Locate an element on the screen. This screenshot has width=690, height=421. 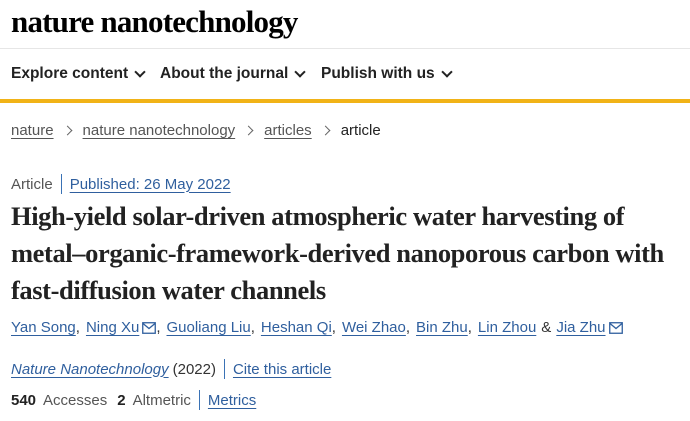
article-metrics: 540 Accesses 2 Altmetric Metrics is located at coordinates (133, 400).